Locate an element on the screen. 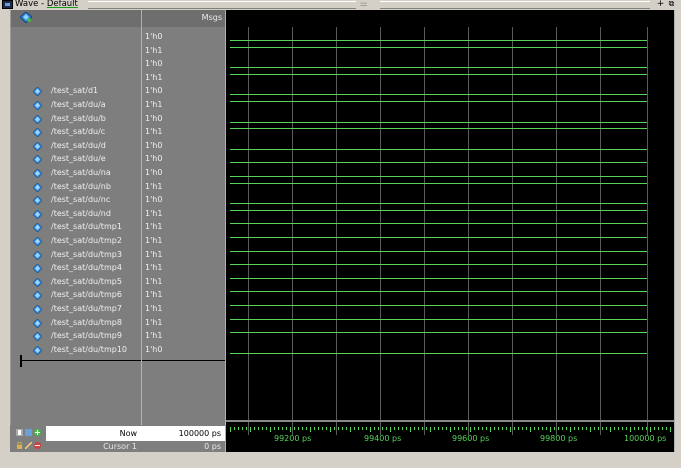  cursor-line-values is located at coordinates (184, 360).